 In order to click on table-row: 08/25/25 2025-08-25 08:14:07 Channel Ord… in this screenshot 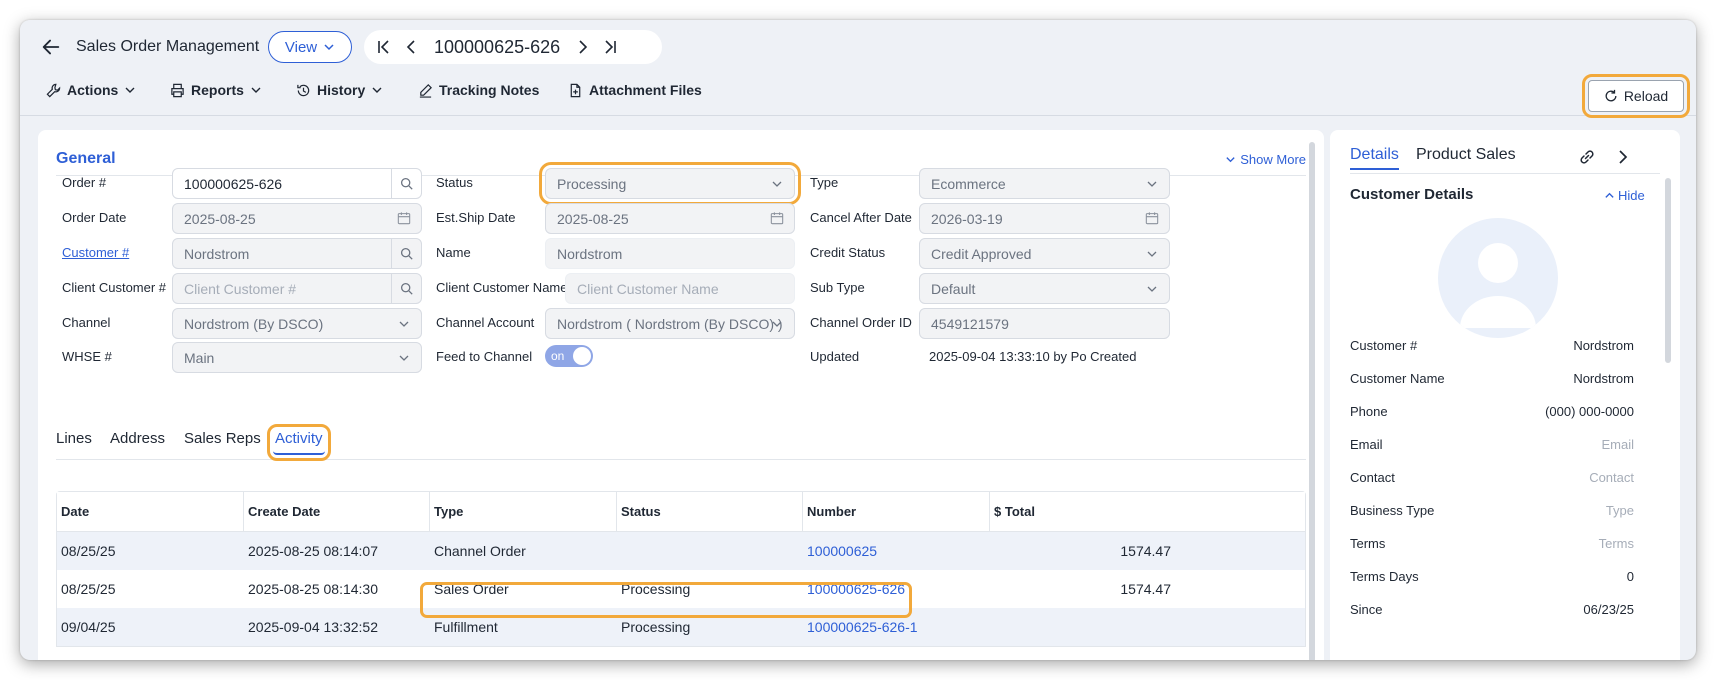, I will do `click(681, 551)`.